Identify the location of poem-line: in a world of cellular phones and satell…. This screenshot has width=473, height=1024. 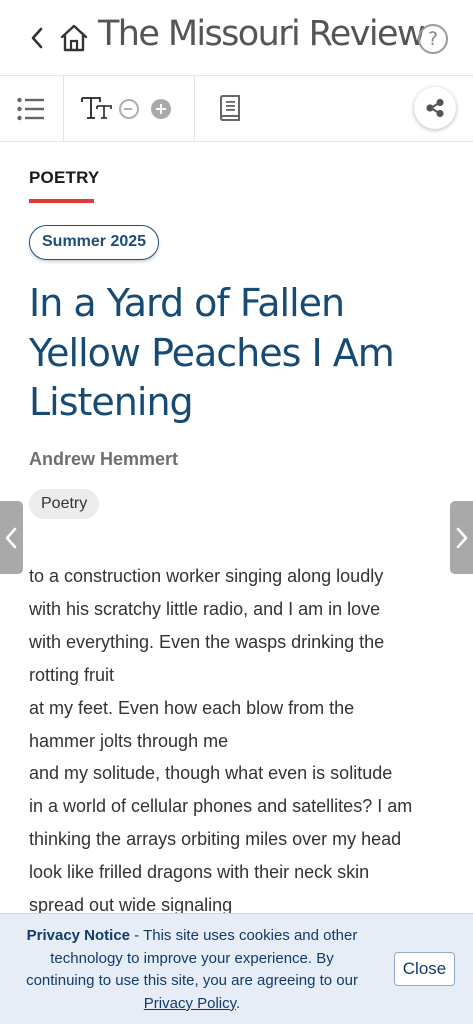
(221, 806).